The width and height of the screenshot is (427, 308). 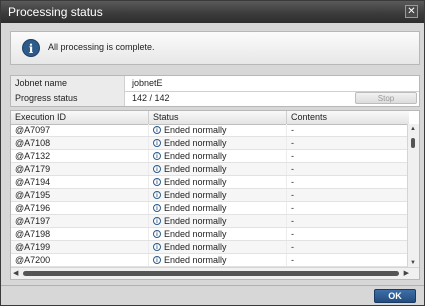 I want to click on table-row: @A7200 i Ended normally -, so click(x=210, y=260).